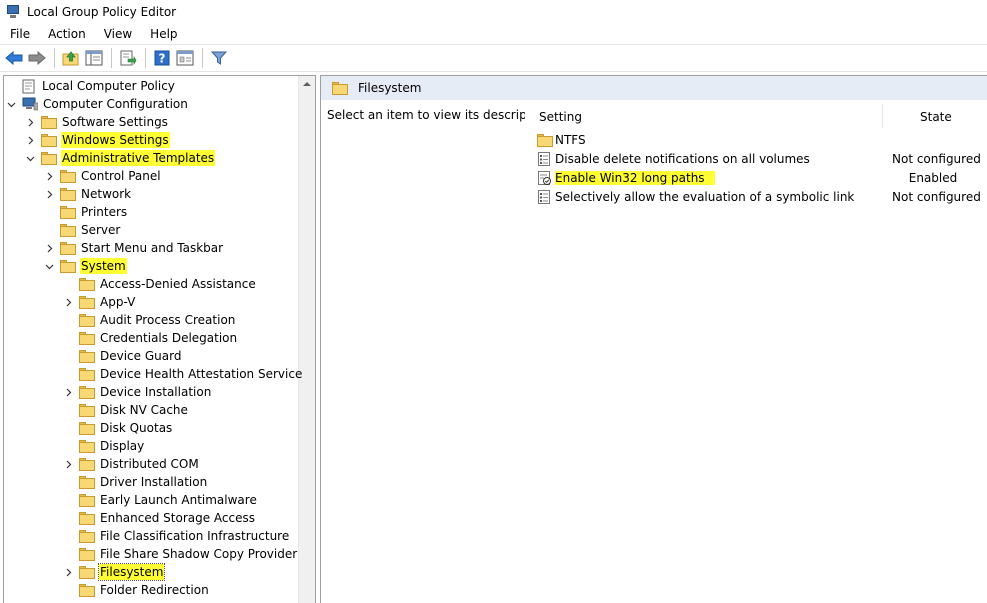 Image resolution: width=987 pixels, height=603 pixels. I want to click on toolbar: ?, so click(493, 58).